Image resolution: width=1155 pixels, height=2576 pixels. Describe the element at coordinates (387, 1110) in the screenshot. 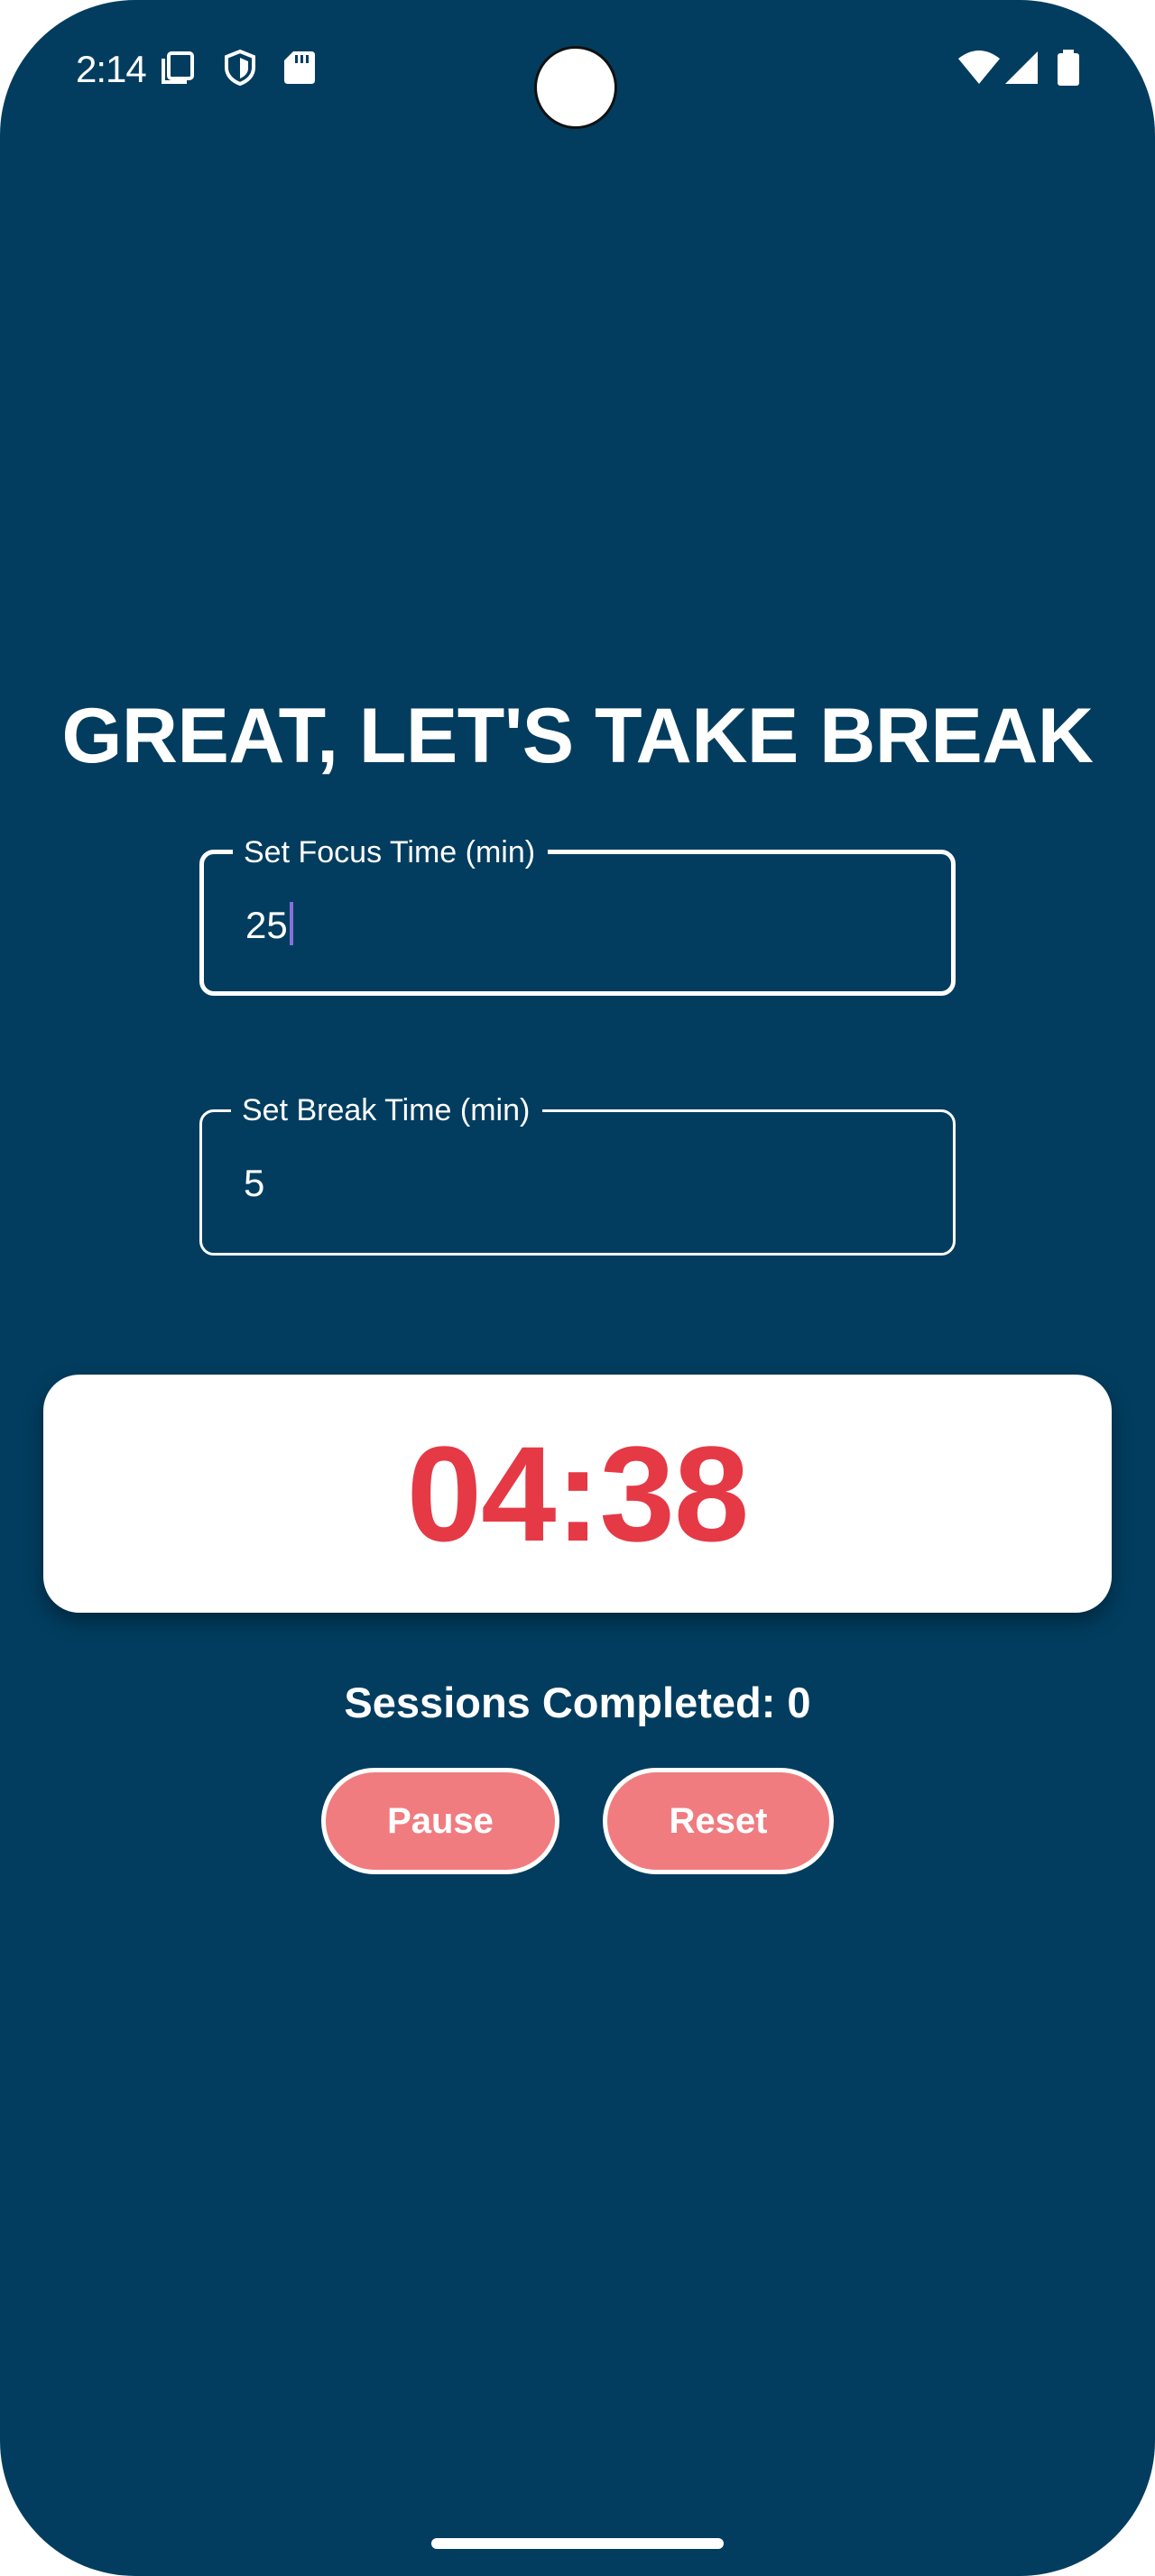

I see `break-time-label: Set Break Time (min)` at that location.